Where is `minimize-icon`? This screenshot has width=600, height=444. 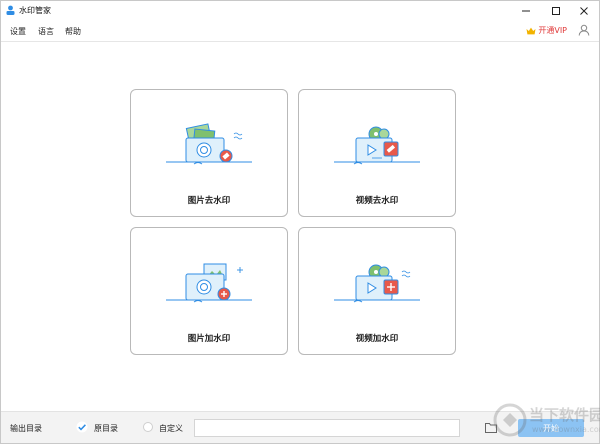 minimize-icon is located at coordinates (526, 10).